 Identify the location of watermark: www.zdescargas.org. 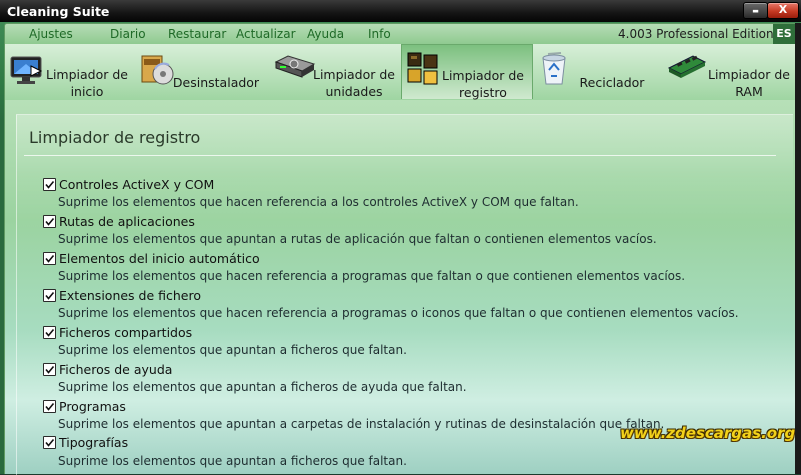
(708, 433).